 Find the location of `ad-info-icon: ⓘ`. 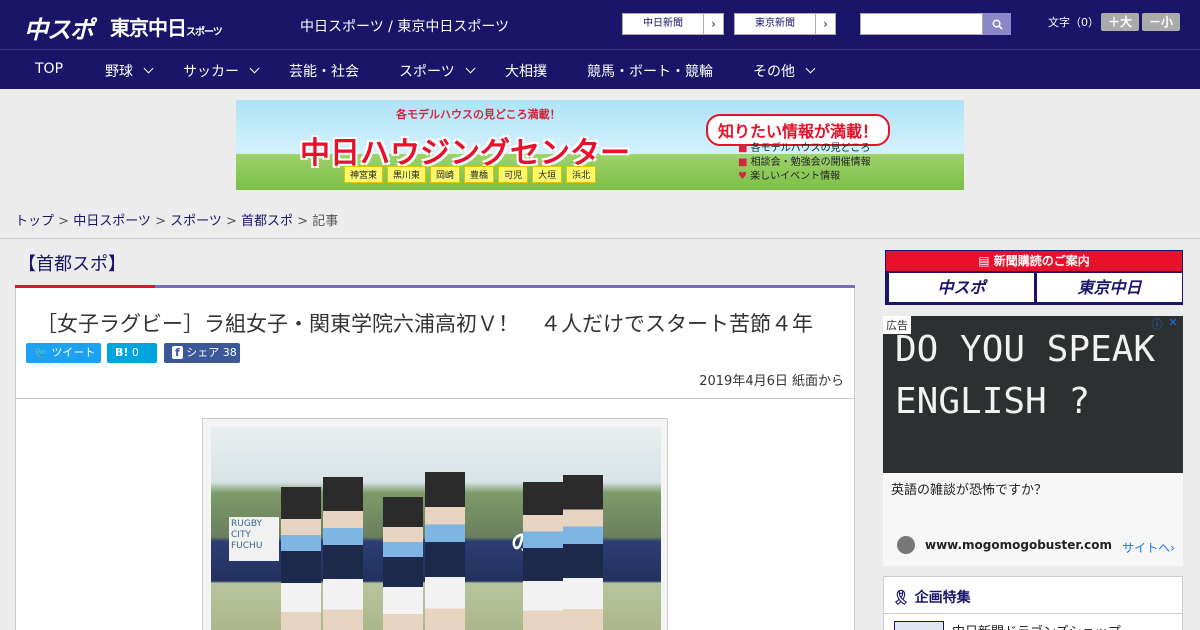

ad-info-icon: ⓘ is located at coordinates (1157, 323).